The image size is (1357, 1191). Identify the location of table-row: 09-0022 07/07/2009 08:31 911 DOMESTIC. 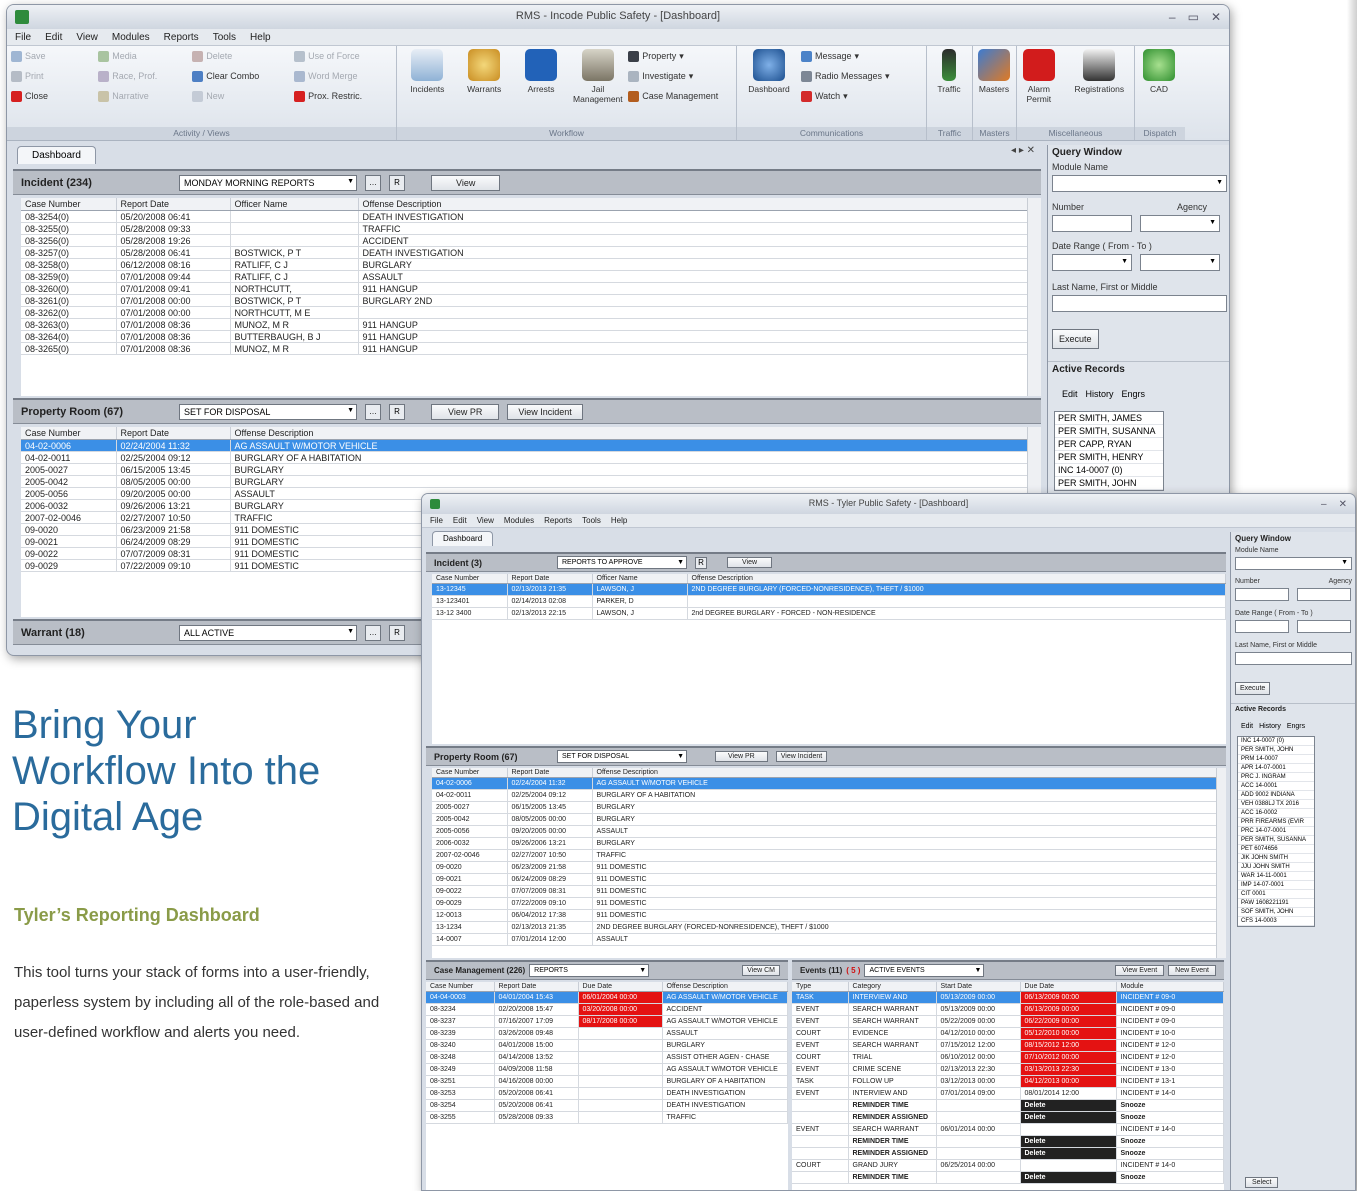
(829, 891).